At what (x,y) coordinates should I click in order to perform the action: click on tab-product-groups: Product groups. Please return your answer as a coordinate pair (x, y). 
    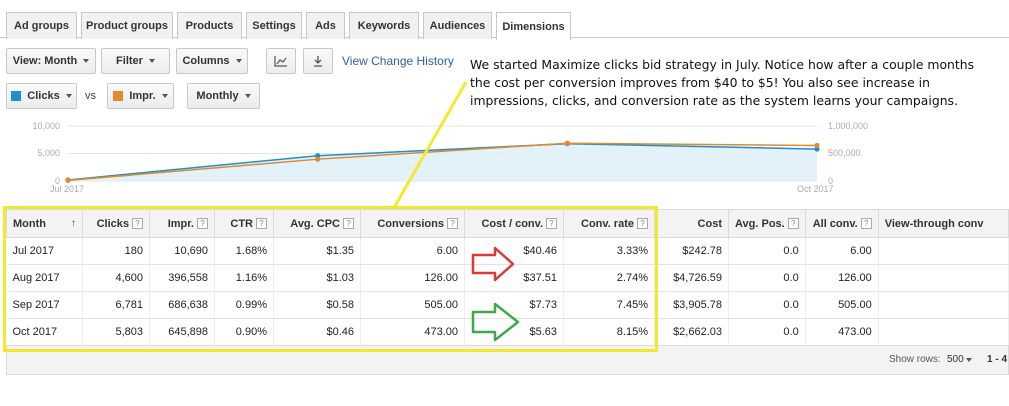
    Looking at the image, I should click on (127, 25).